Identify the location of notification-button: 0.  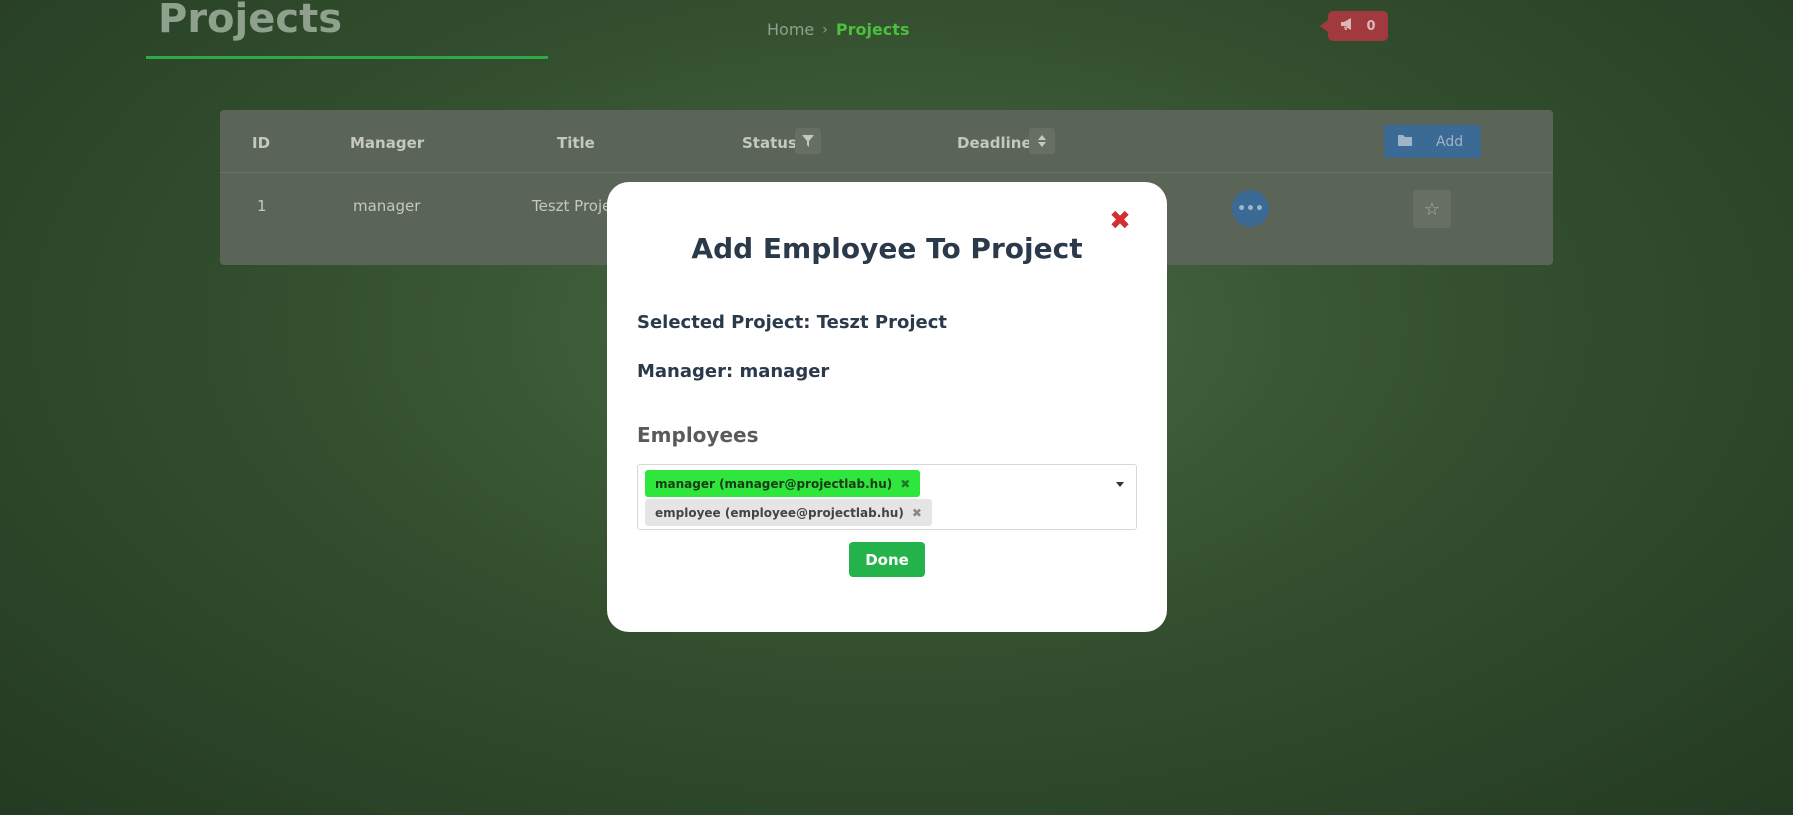
(1354, 26).